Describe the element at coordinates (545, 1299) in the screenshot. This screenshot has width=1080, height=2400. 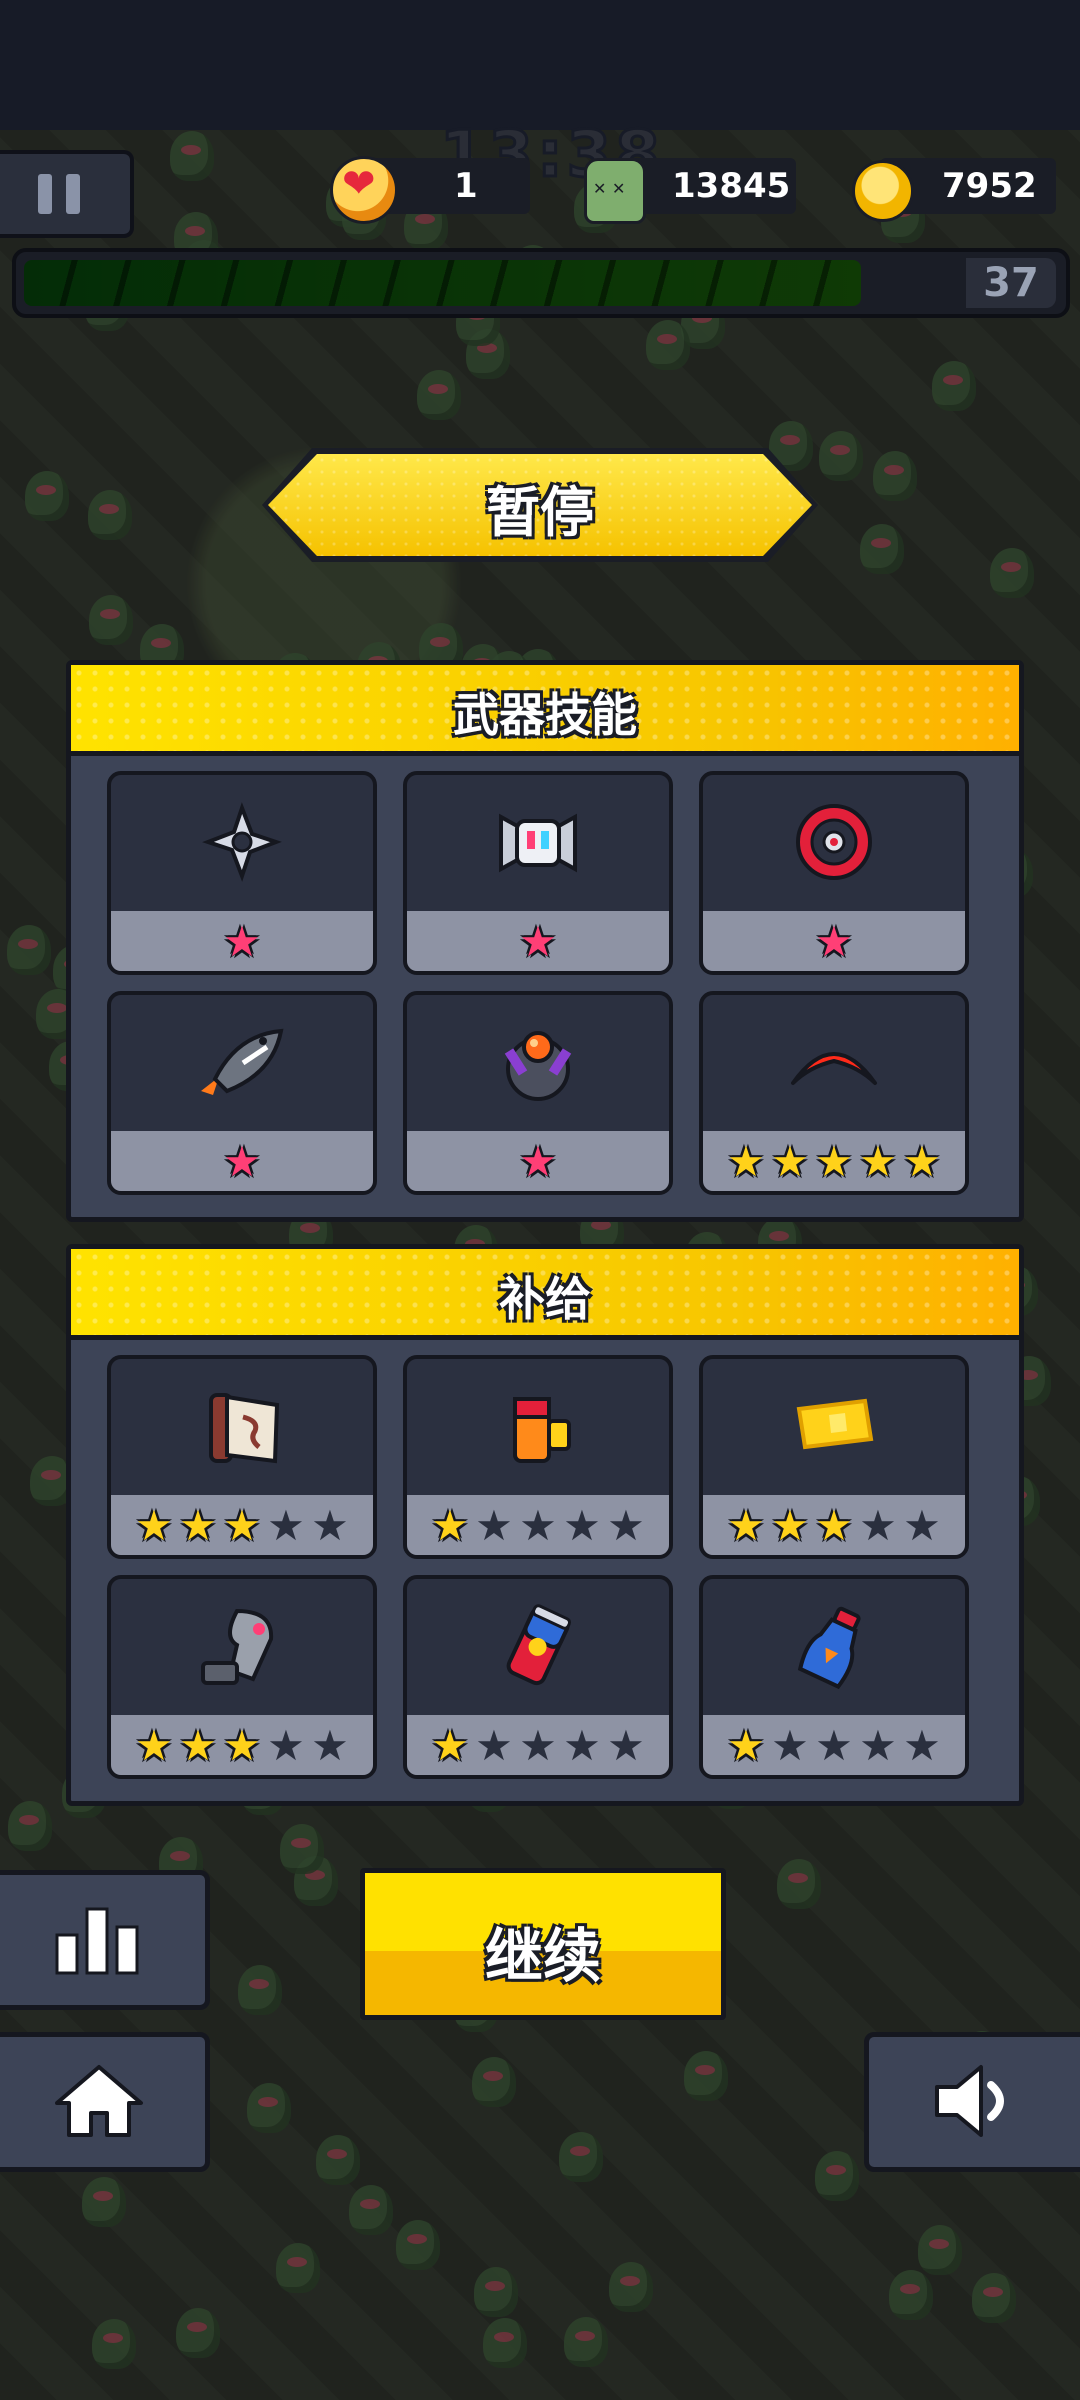
I see `supplies-title: 补给` at that location.